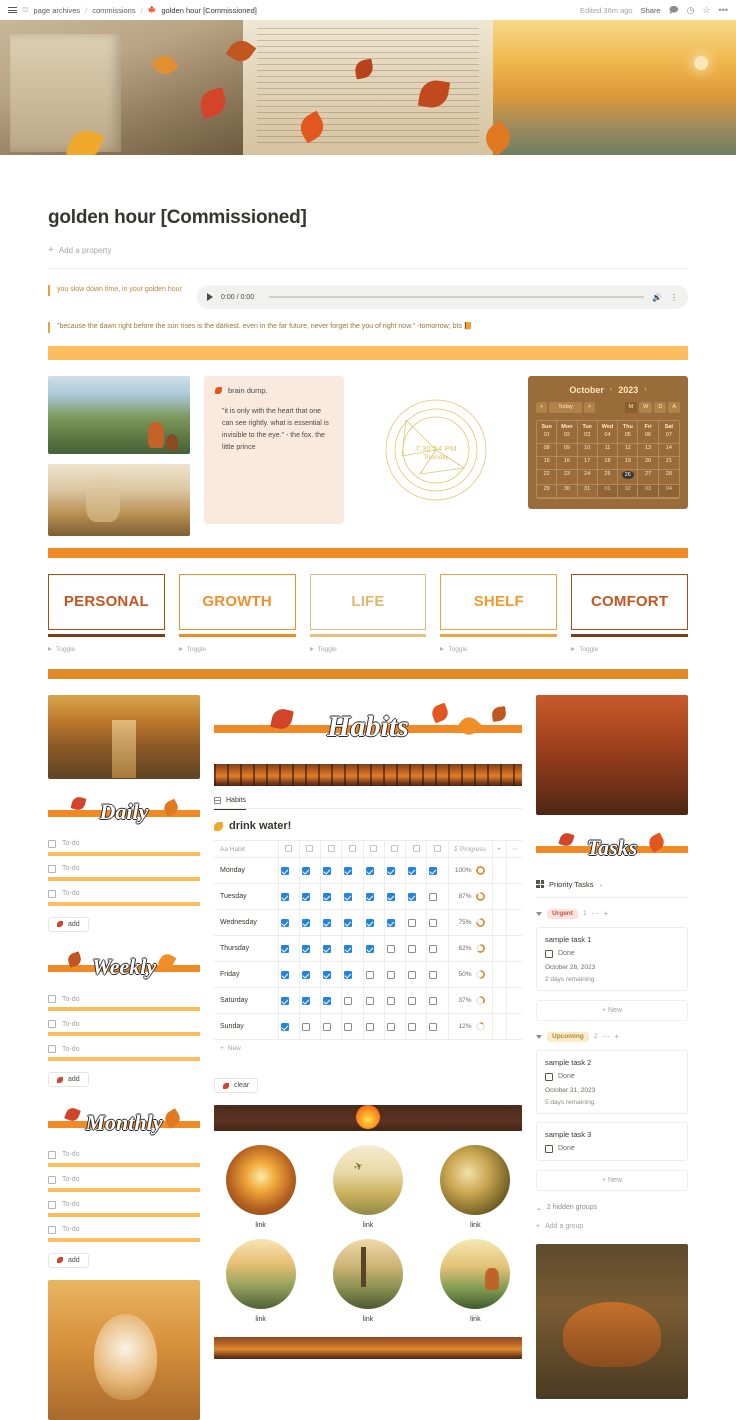 This screenshot has width=736, height=1420. Describe the element at coordinates (547, 477) in the screenshot. I see `calendar-day-22: 22` at that location.